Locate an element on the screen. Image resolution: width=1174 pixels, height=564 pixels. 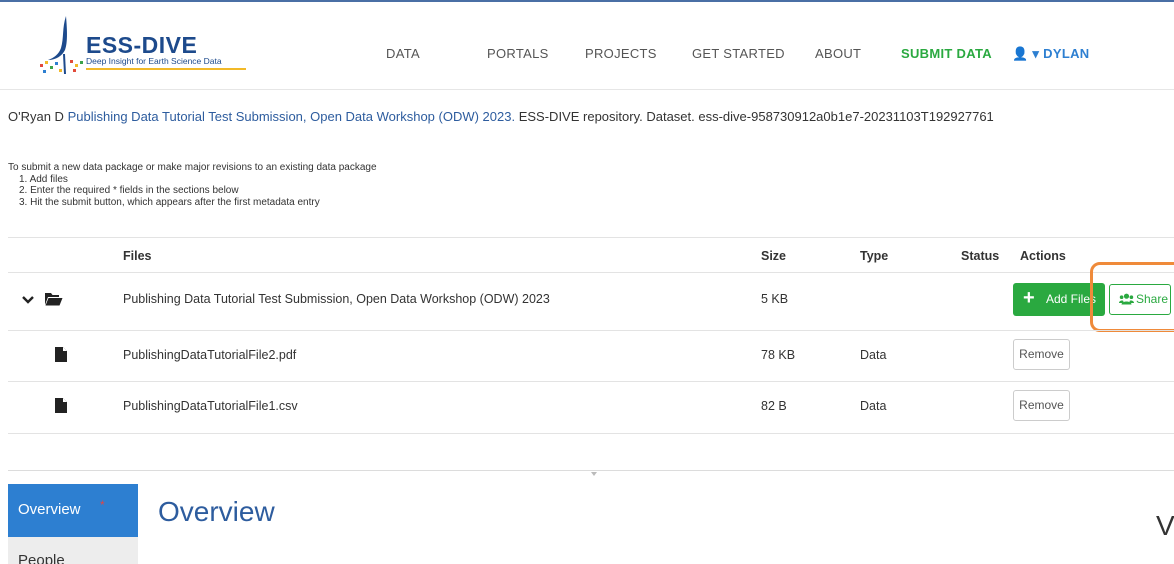
chevron-down-icon: ▾ is located at coordinates (1036, 53).